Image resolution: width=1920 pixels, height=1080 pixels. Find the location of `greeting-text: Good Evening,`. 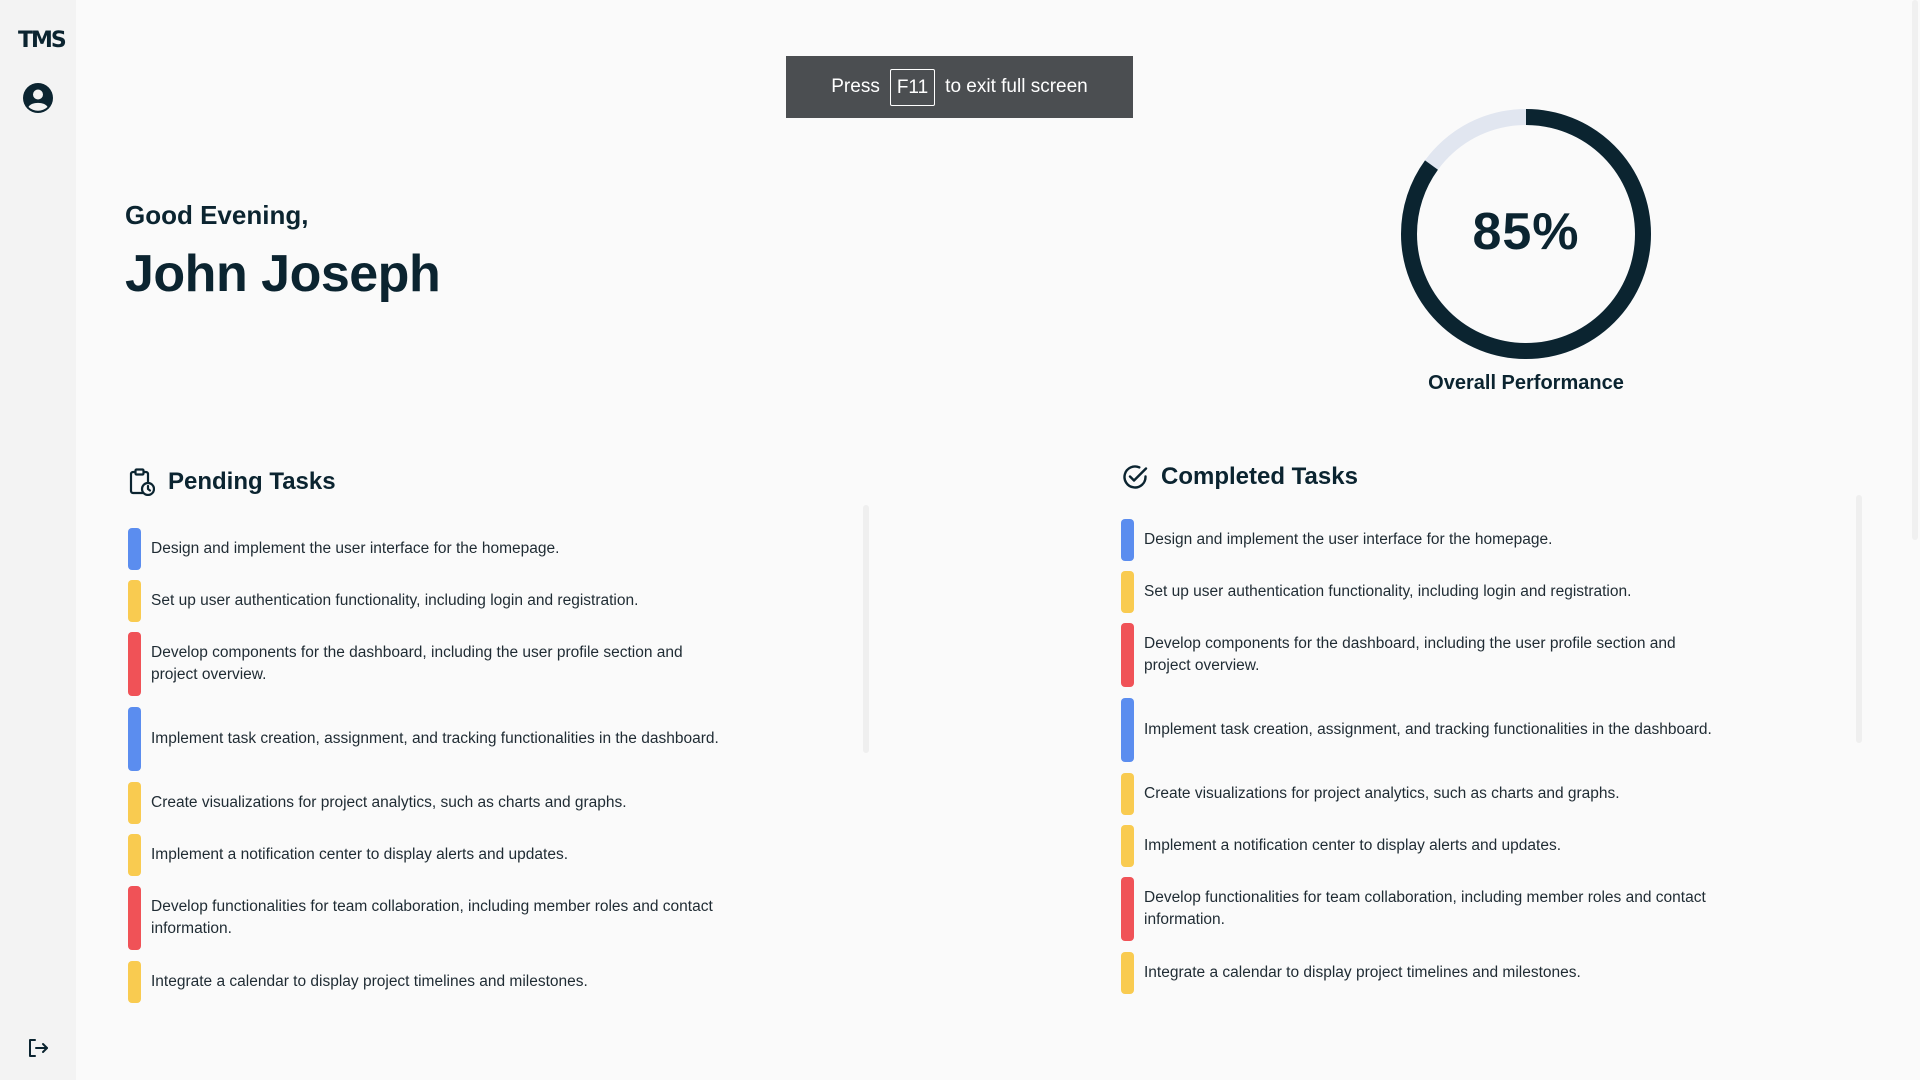

greeting-text: Good Evening, is located at coordinates (217, 215).